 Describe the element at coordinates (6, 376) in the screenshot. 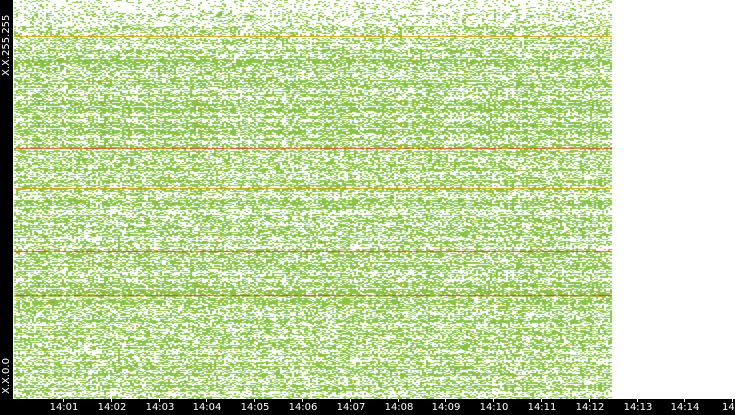

I see `y-axis-bottom-label: X.X.0.0` at that location.